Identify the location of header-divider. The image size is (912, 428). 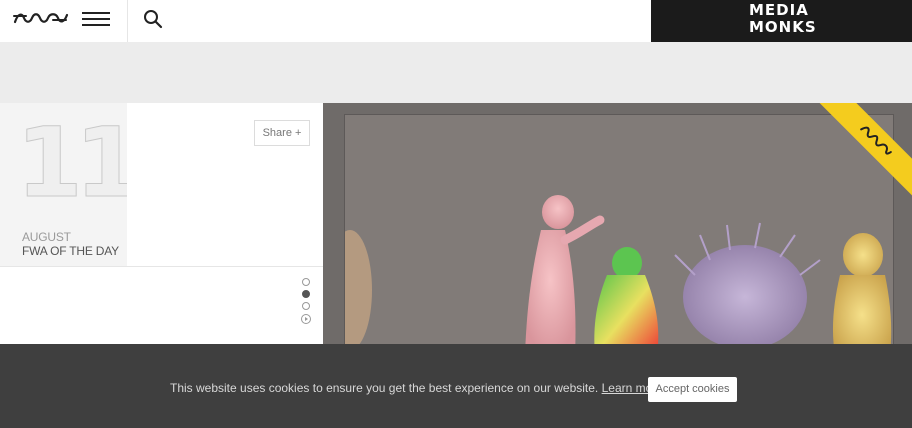
(127, 21).